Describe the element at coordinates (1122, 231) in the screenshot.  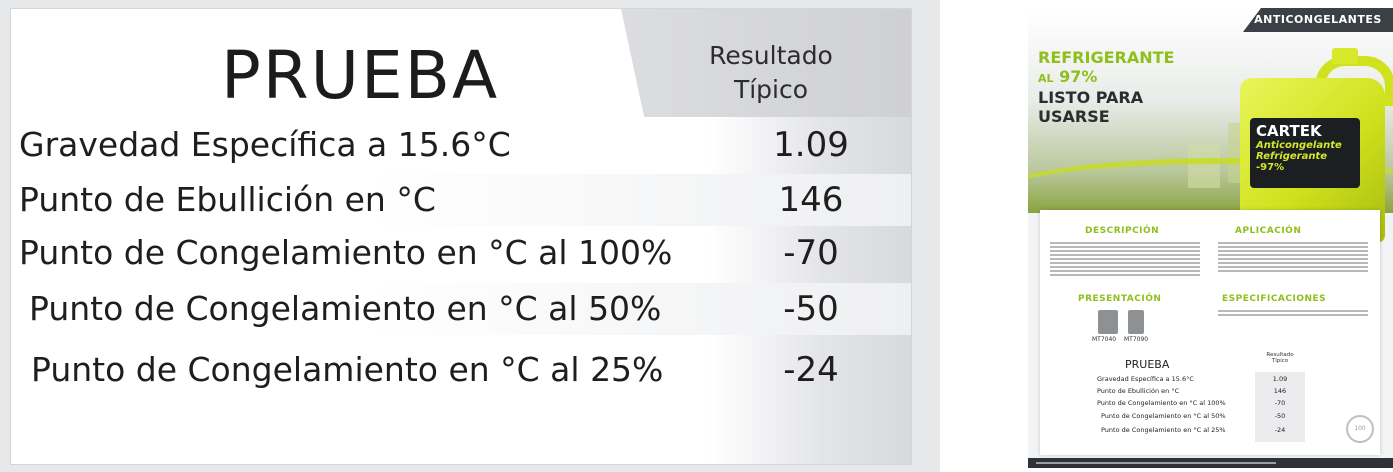
I see `description-heading: DESCRIPCIÓN` at that location.